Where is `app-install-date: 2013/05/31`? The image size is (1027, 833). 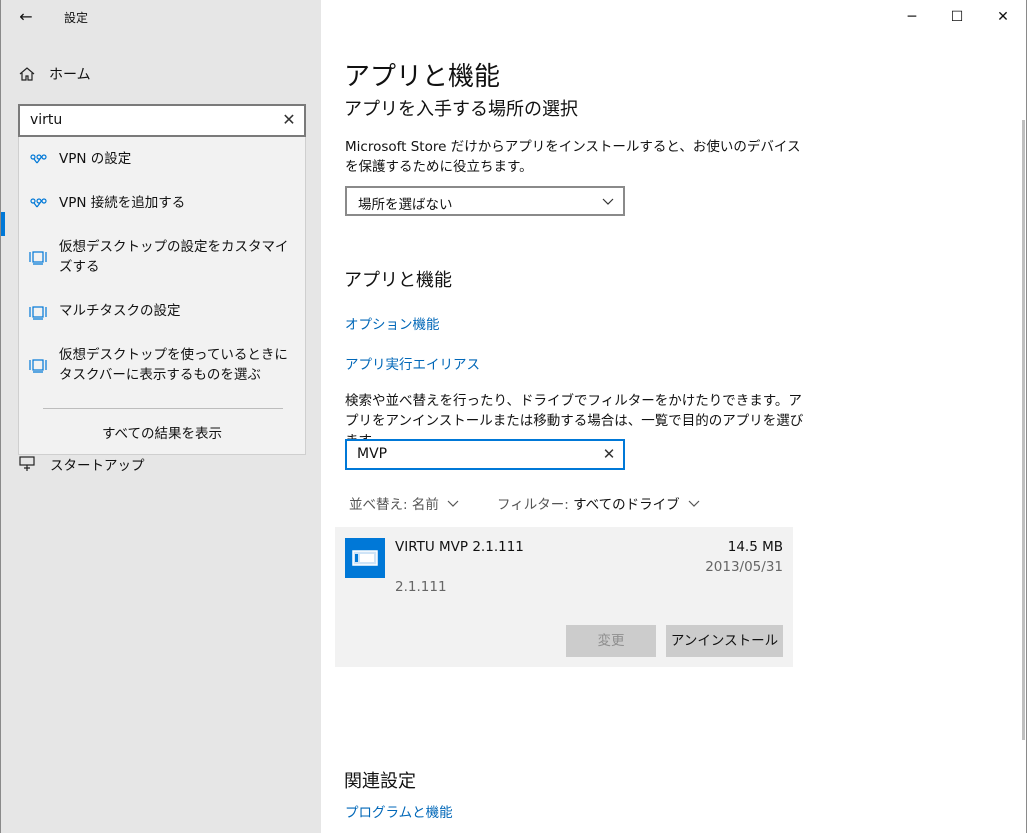 app-install-date: 2013/05/31 is located at coordinates (744, 567).